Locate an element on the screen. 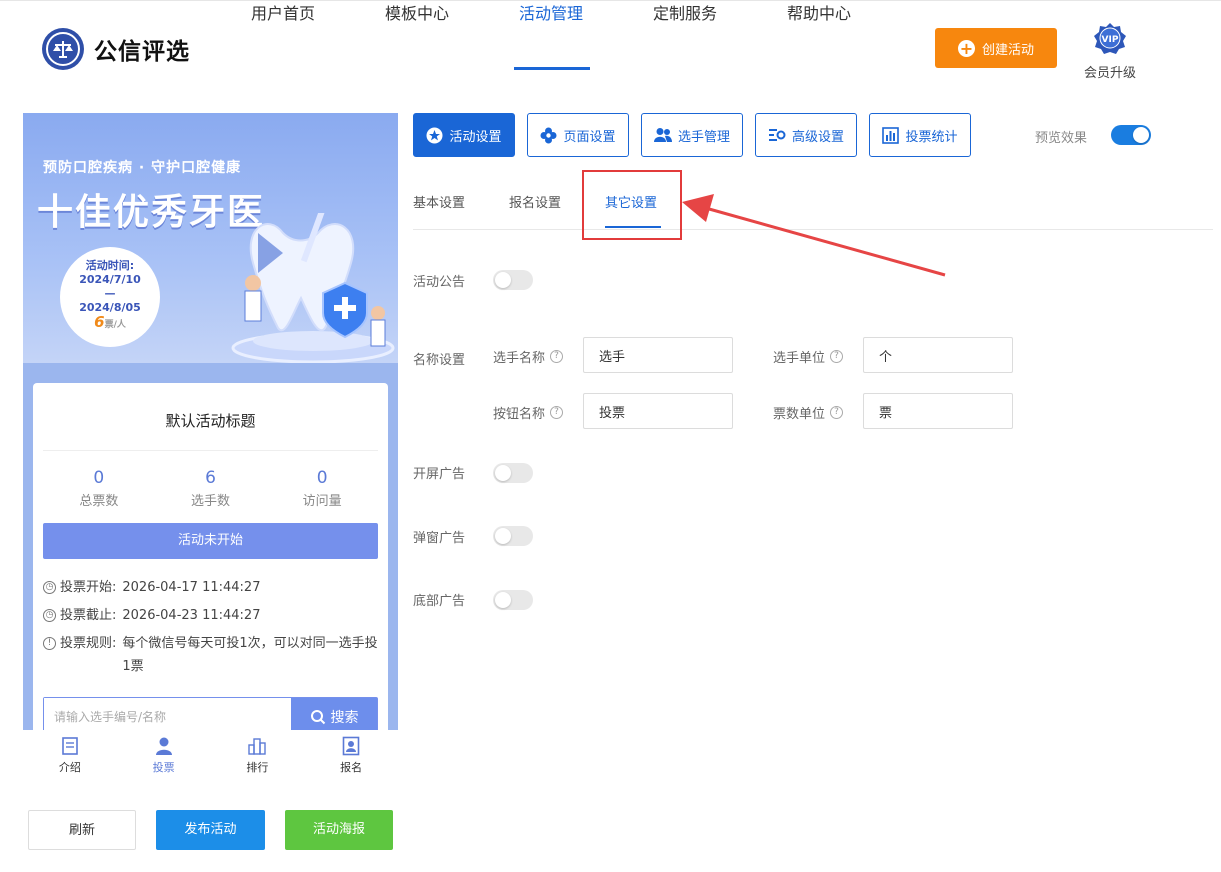  activity-date-badge: 活动时间: 2024/7/10 — 2024/8/05 6票/人 is located at coordinates (110, 297).